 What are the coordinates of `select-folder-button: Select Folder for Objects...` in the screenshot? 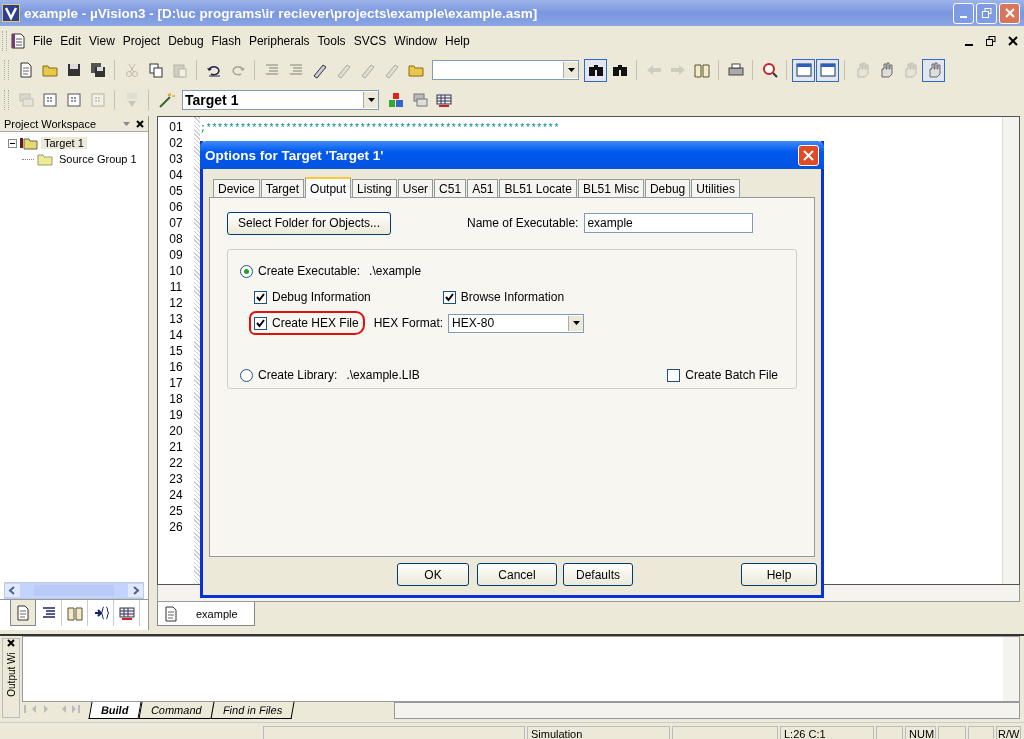 It's located at (309, 223).